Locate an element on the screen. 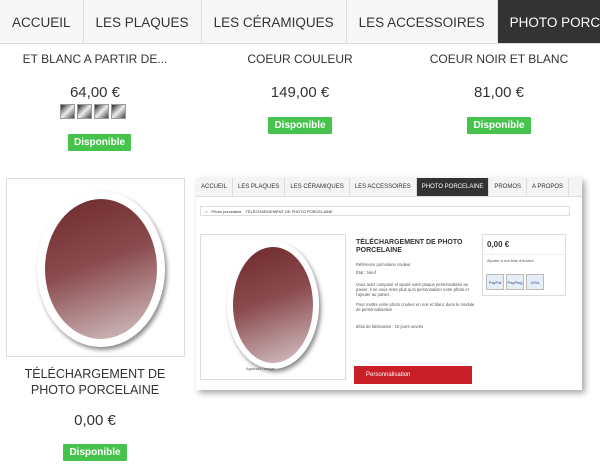 Image resolution: width=600 pixels, height=476 pixels. preview-title: TÉLÉCHARGEMENT DE PHOTO PORCELAINE is located at coordinates (409, 246).